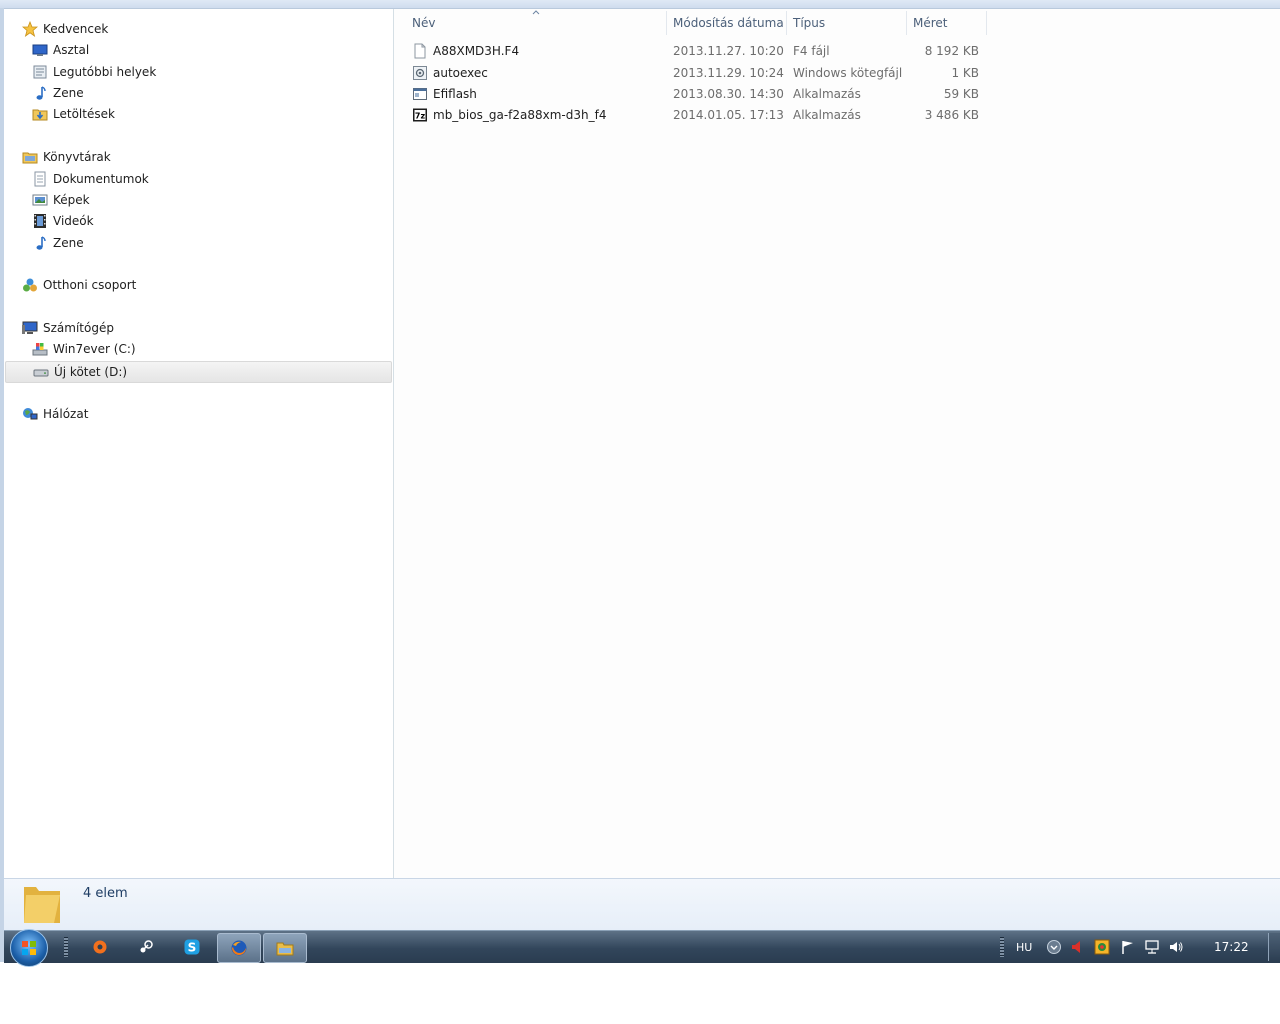 This screenshot has width=1280, height=1024. What do you see at coordinates (66, 157) in the screenshot?
I see `nav-libraries: Könyvtárak` at bounding box center [66, 157].